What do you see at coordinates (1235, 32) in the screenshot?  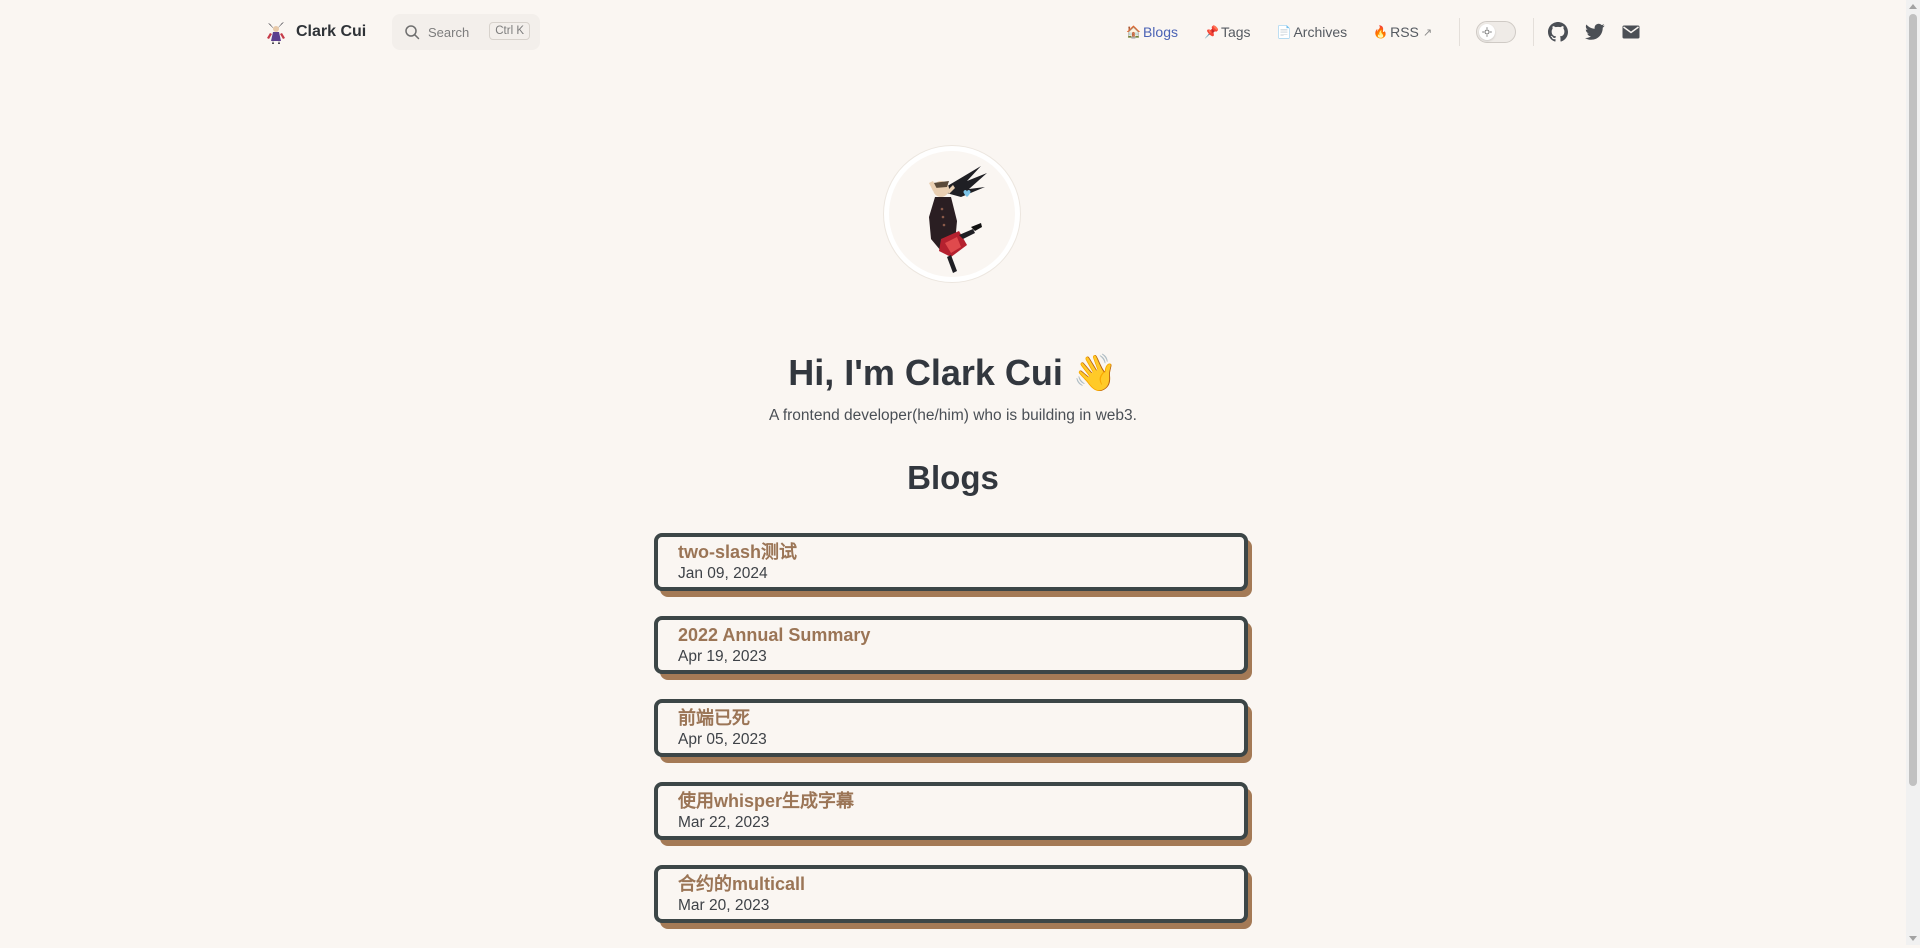 I see `nav-link-tags-label: Tags` at bounding box center [1235, 32].